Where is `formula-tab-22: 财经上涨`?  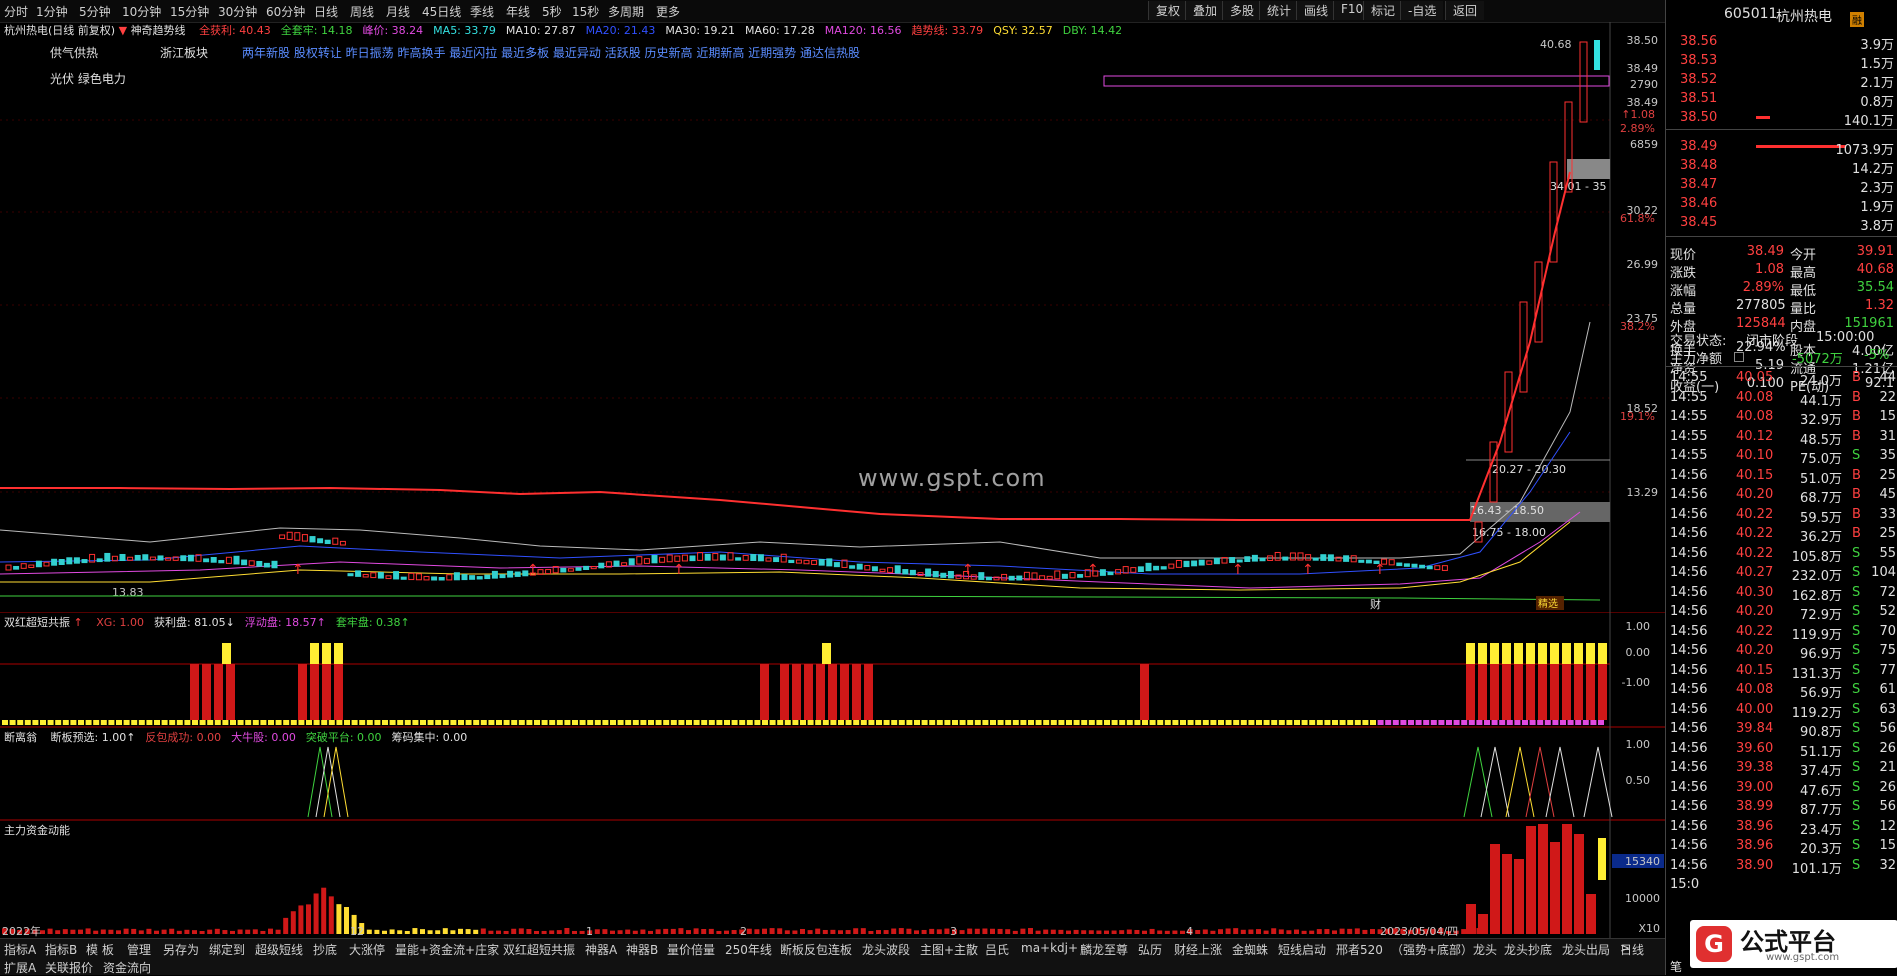
formula-tab-22: 财经上涨 is located at coordinates (1198, 949).